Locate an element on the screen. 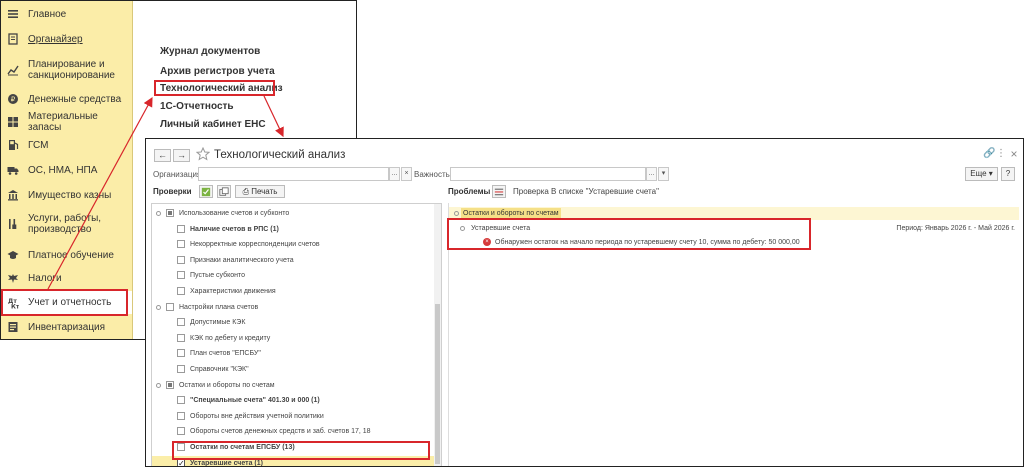 The height and width of the screenshot is (467, 1024). tree-check-row: Некорректные корреспонденции счетов is located at coordinates (293, 244).